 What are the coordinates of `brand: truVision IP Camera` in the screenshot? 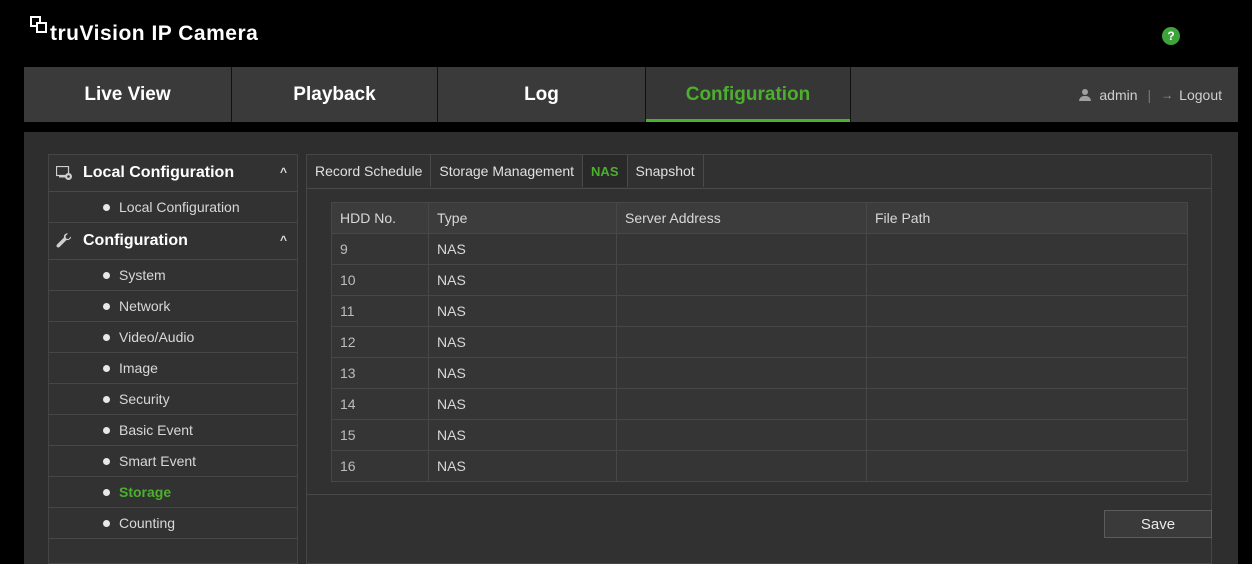 It's located at (144, 28).